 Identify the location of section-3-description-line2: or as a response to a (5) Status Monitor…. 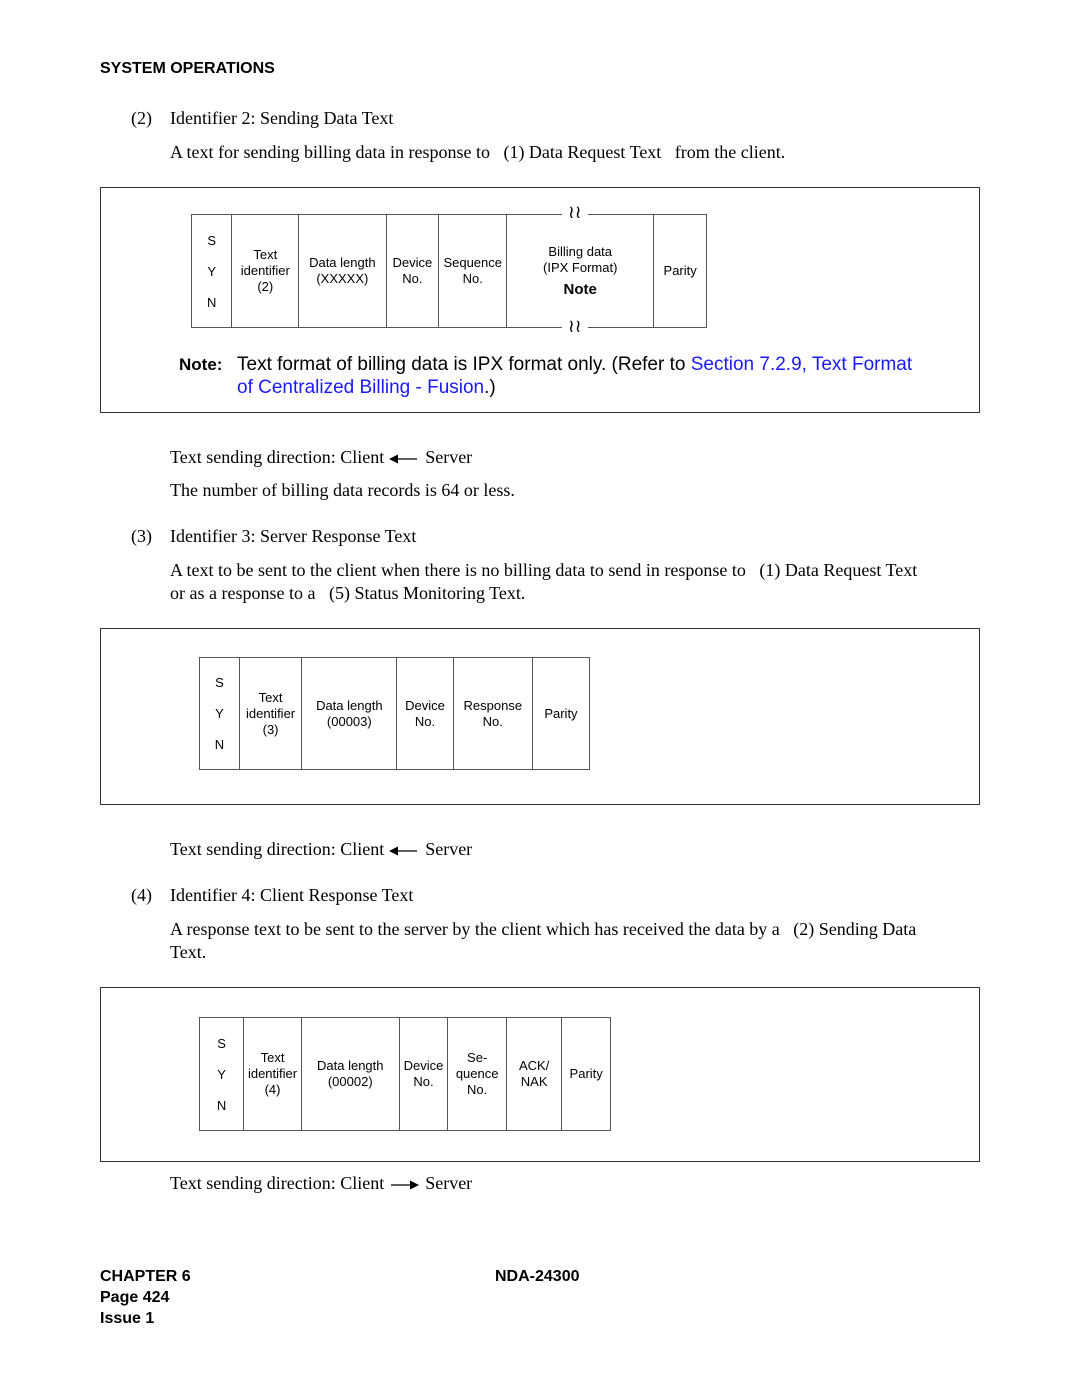
(348, 593).